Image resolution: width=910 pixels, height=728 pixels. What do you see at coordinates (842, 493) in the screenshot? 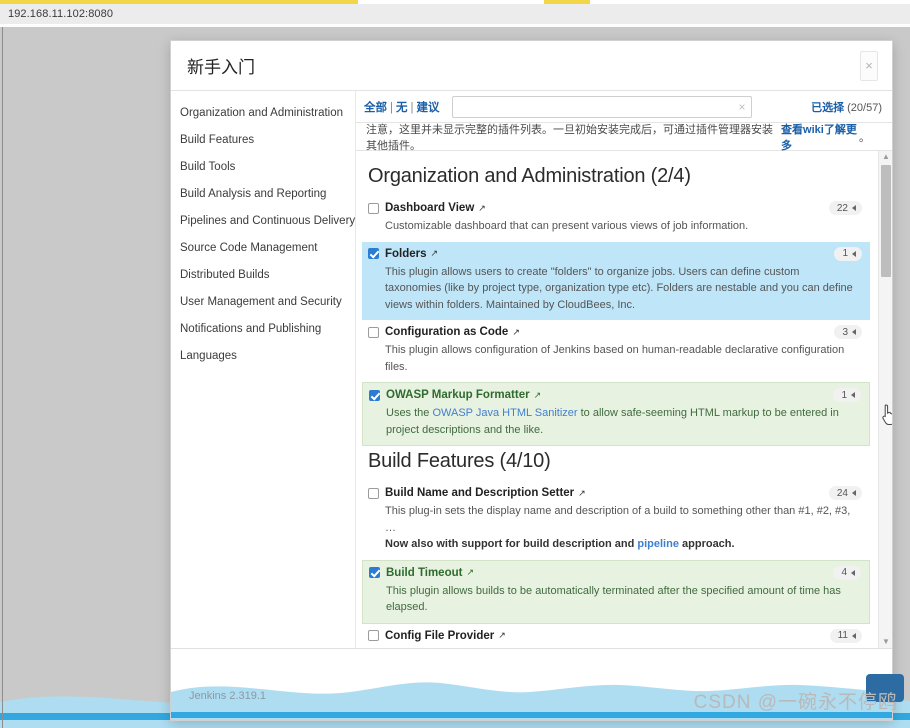
I see `dependency-count-value: 24` at bounding box center [842, 493].